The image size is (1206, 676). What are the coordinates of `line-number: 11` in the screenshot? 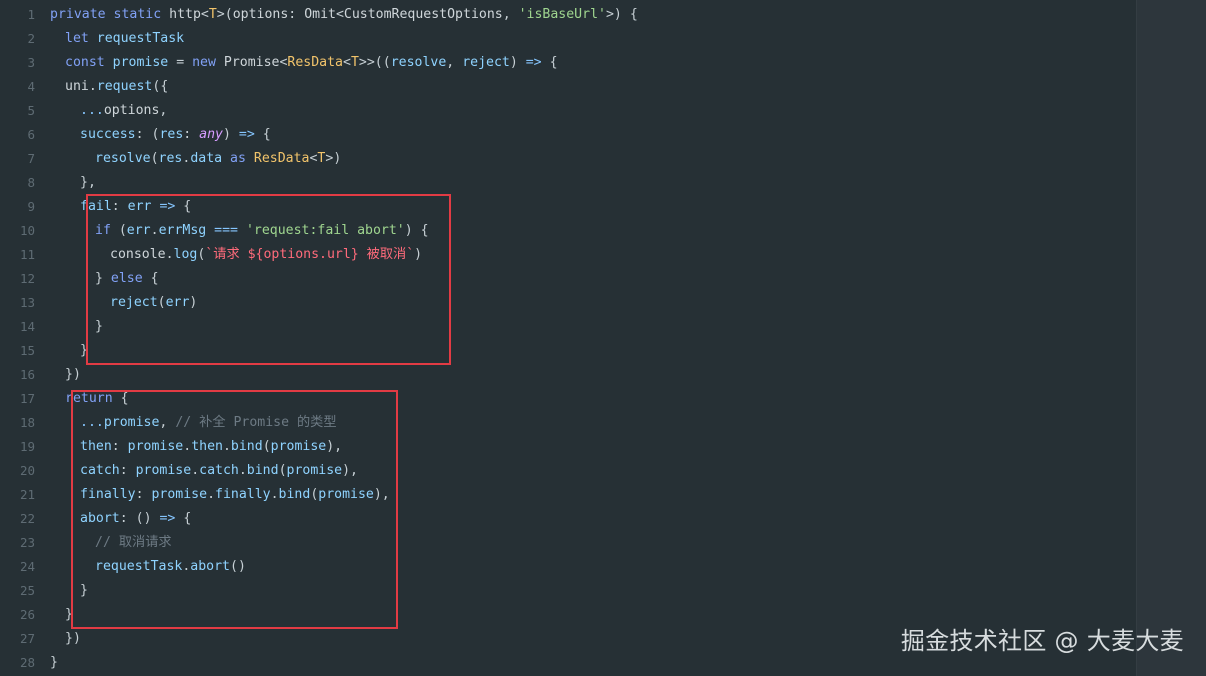 It's located at (27, 254).